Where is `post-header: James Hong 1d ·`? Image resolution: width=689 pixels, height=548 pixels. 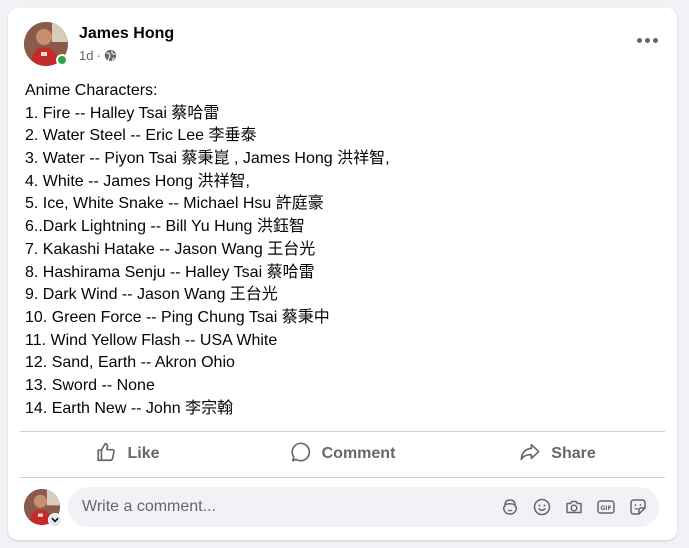 post-header: James Hong 1d · is located at coordinates (342, 46).